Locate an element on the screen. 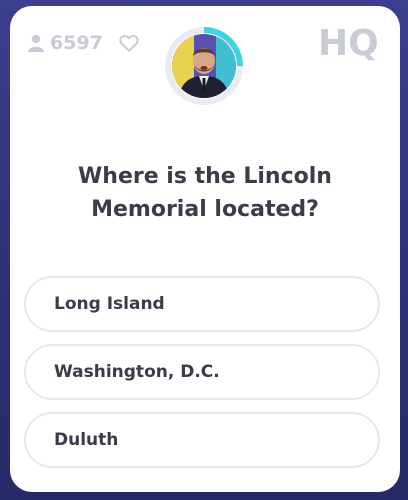 This screenshot has width=408, height=500. answer-label: Duluth is located at coordinates (86, 440).